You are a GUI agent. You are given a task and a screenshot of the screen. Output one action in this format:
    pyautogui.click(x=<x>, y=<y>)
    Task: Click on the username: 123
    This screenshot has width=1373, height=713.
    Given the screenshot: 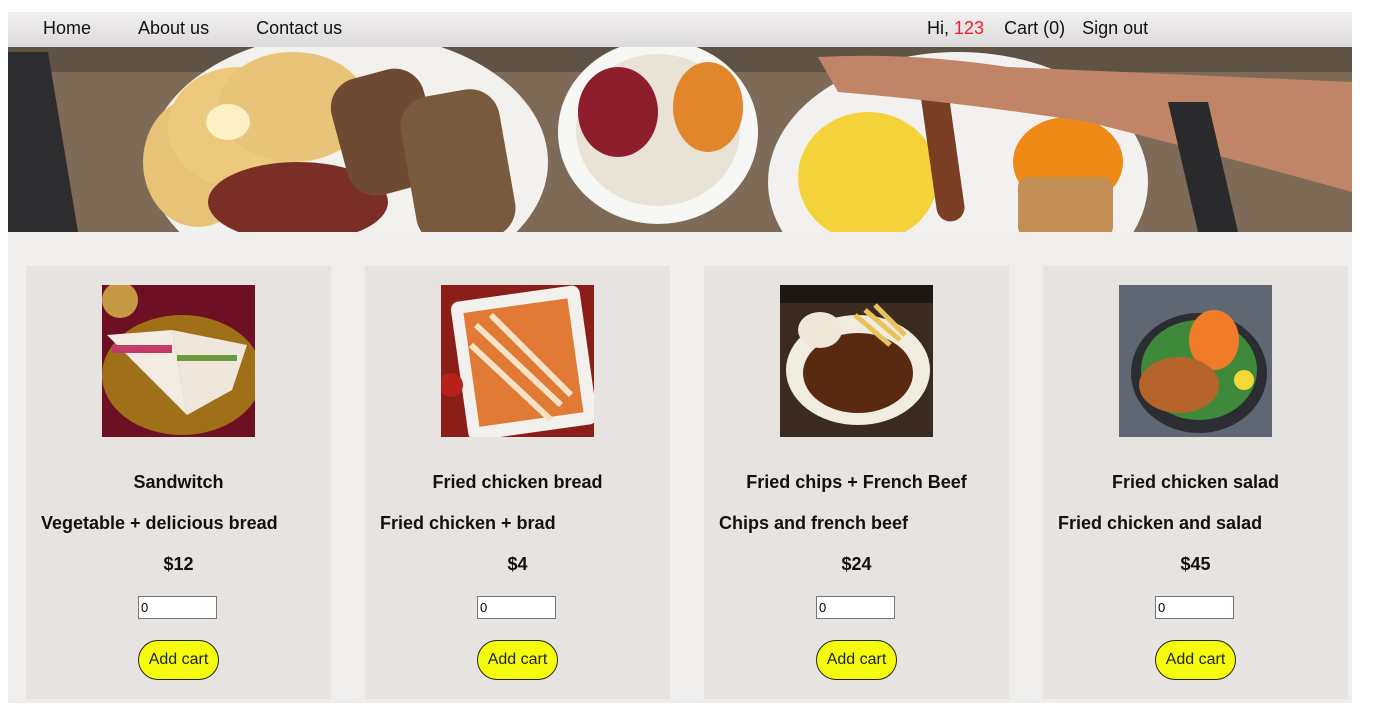 What is the action you would take?
    pyautogui.click(x=969, y=28)
    